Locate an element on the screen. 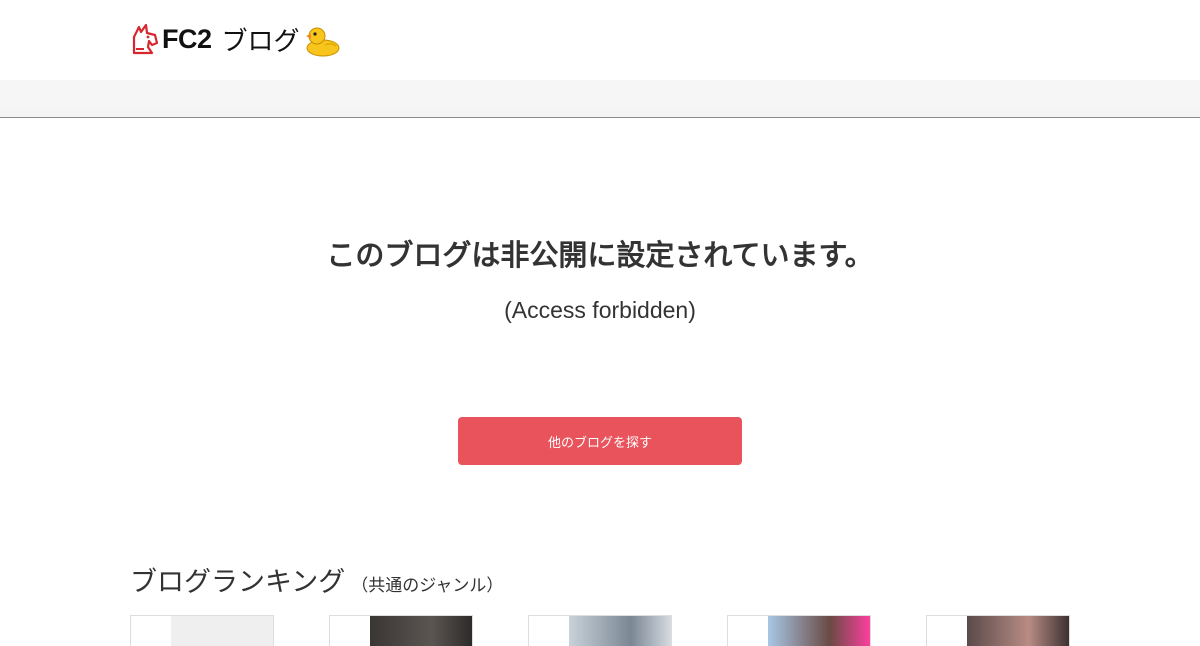 This screenshot has height=646, width=1200. site-header: FC2 ブログ is located at coordinates (600, 40).